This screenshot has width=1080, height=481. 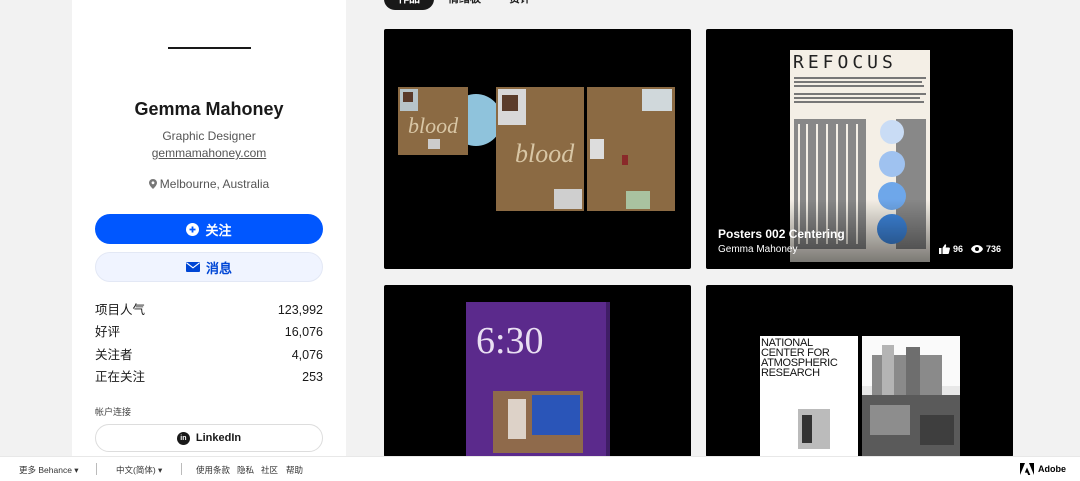 I want to click on views-count: 736, so click(x=993, y=249).